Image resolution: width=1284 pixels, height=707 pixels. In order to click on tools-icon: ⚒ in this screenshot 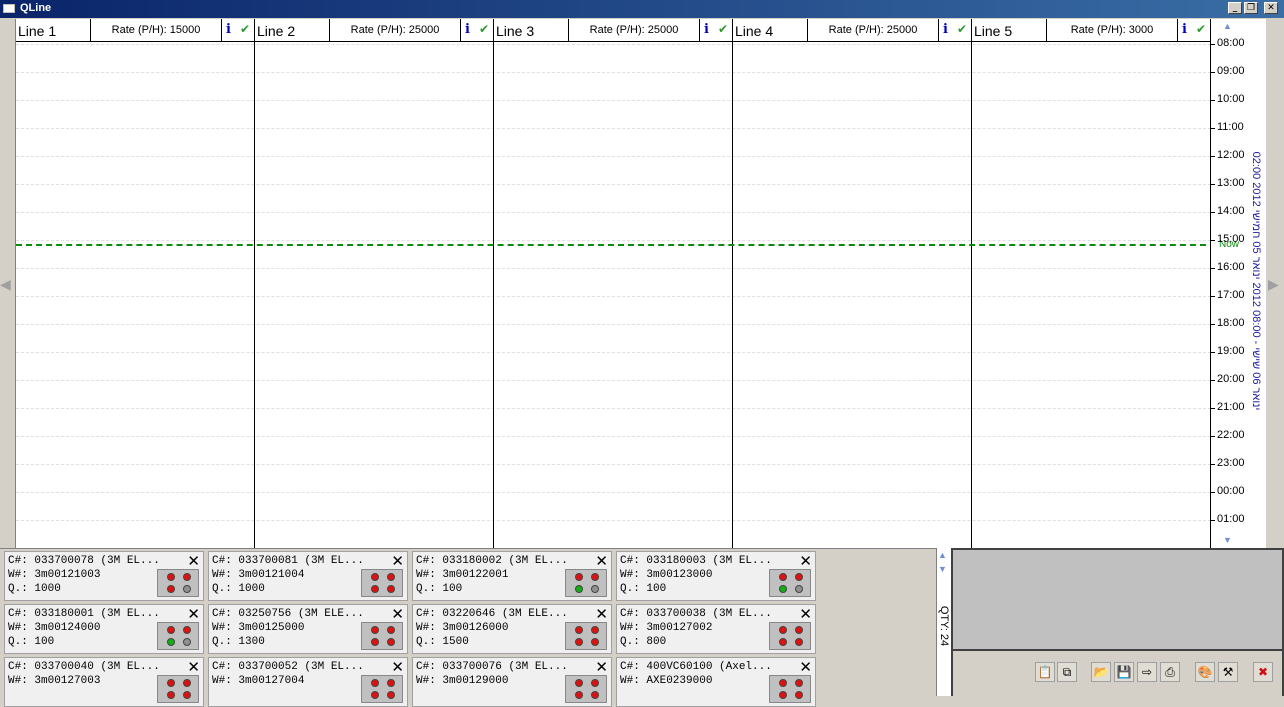, I will do `click(1228, 672)`.